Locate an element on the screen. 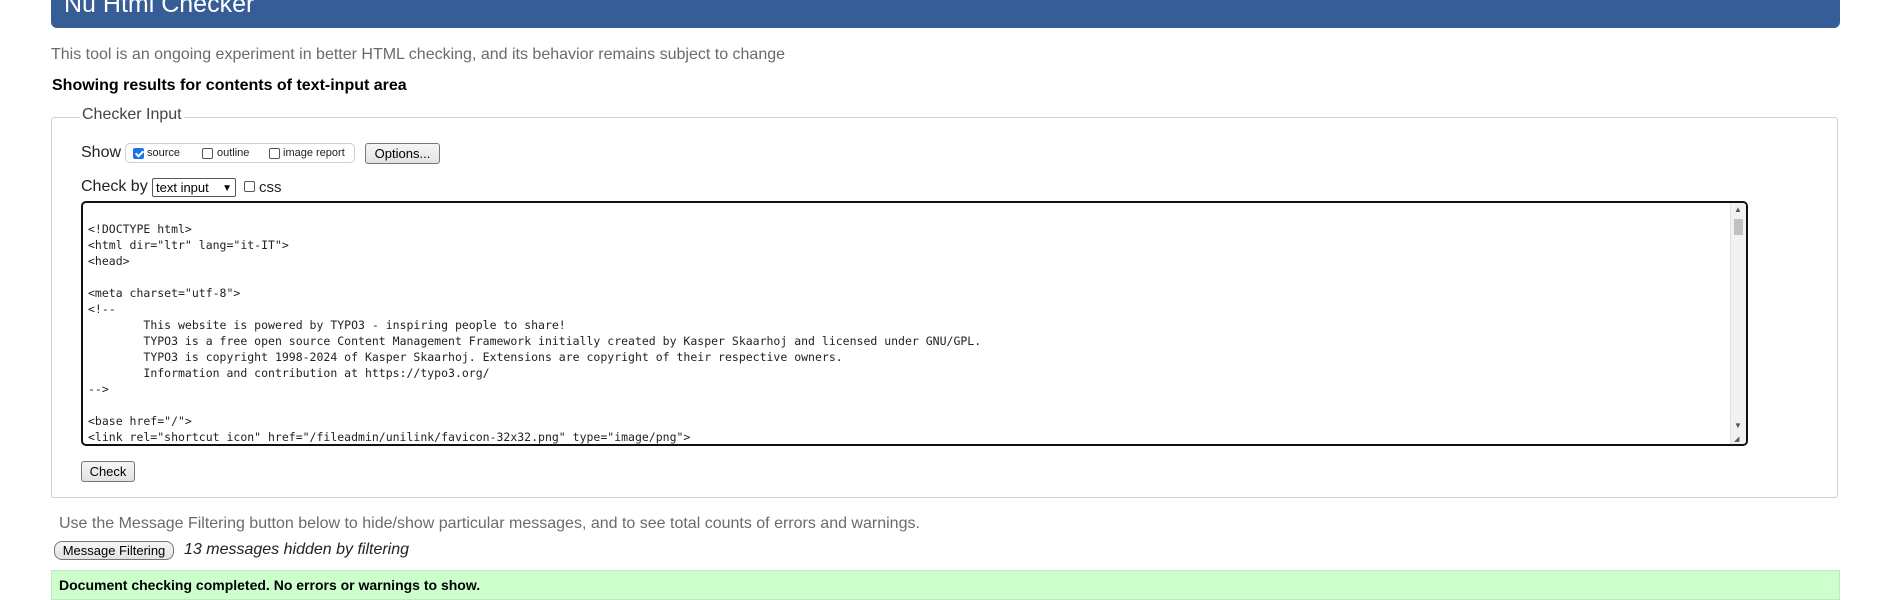  css-label: css is located at coordinates (270, 187).